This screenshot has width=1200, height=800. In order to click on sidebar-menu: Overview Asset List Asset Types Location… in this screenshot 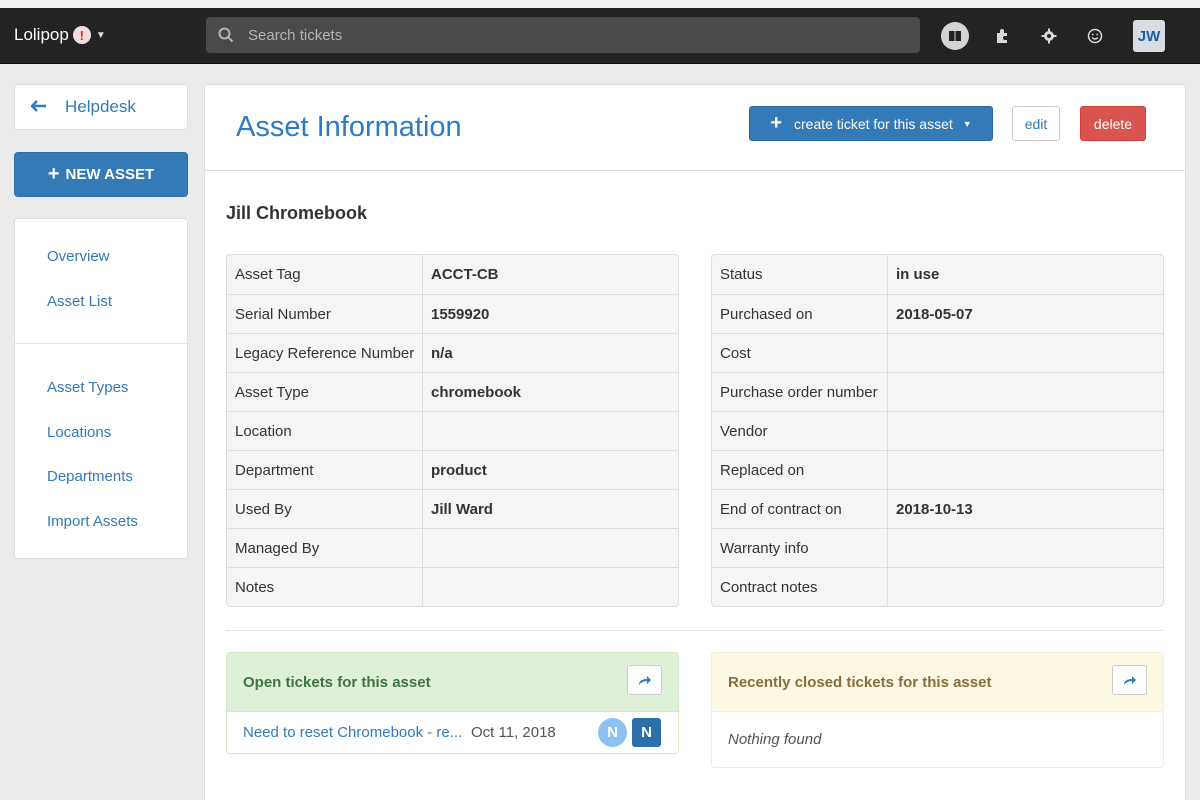, I will do `click(101, 388)`.